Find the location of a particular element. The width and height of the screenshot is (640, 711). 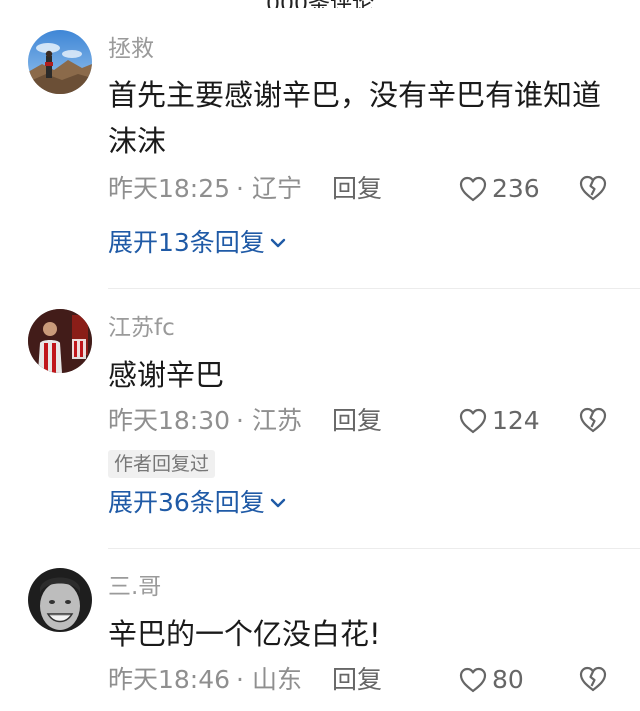

comments-header-title: 000条评论 is located at coordinates (320, 4).